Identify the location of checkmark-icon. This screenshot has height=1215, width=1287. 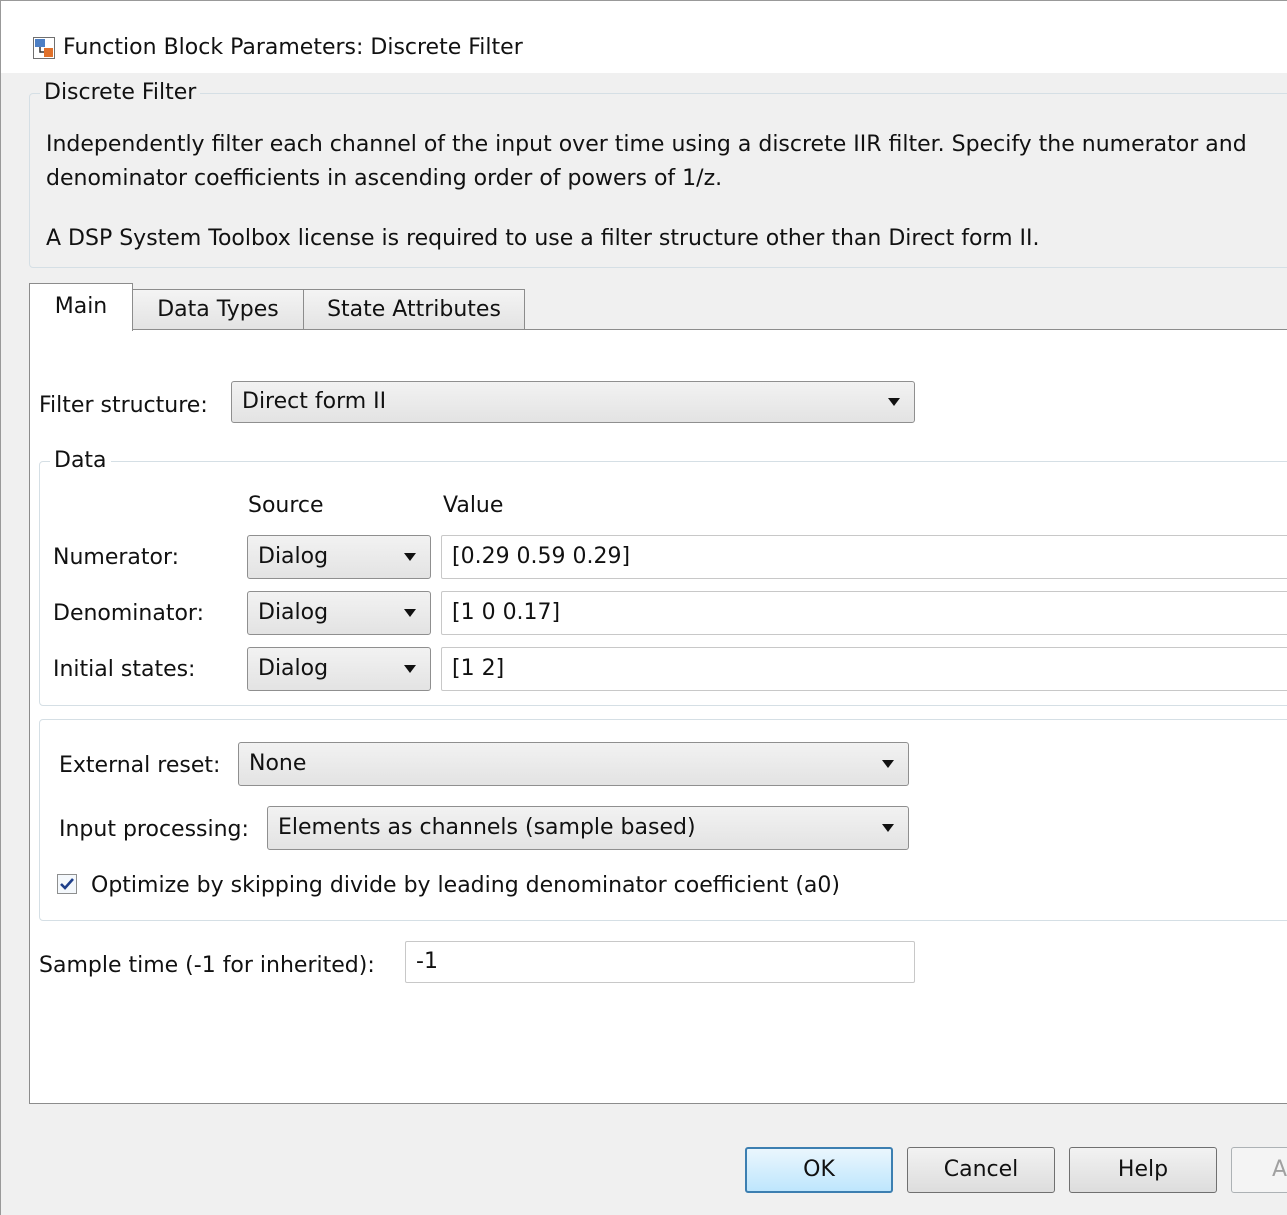
(67, 884).